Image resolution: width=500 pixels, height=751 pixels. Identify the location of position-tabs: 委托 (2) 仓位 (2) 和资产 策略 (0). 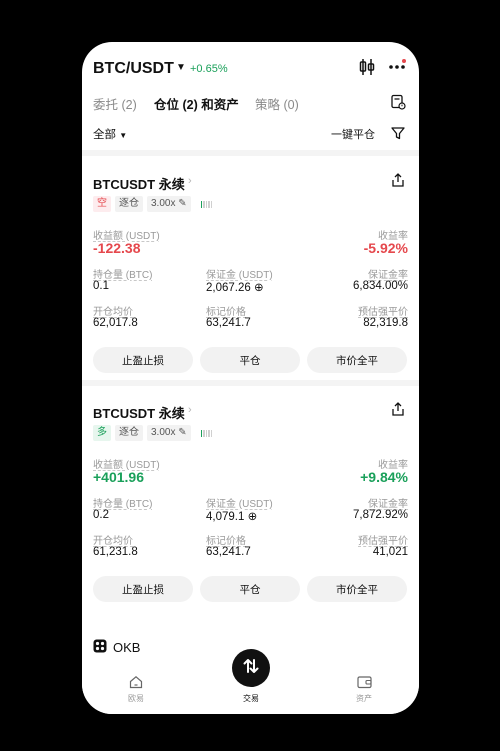
(250, 106).